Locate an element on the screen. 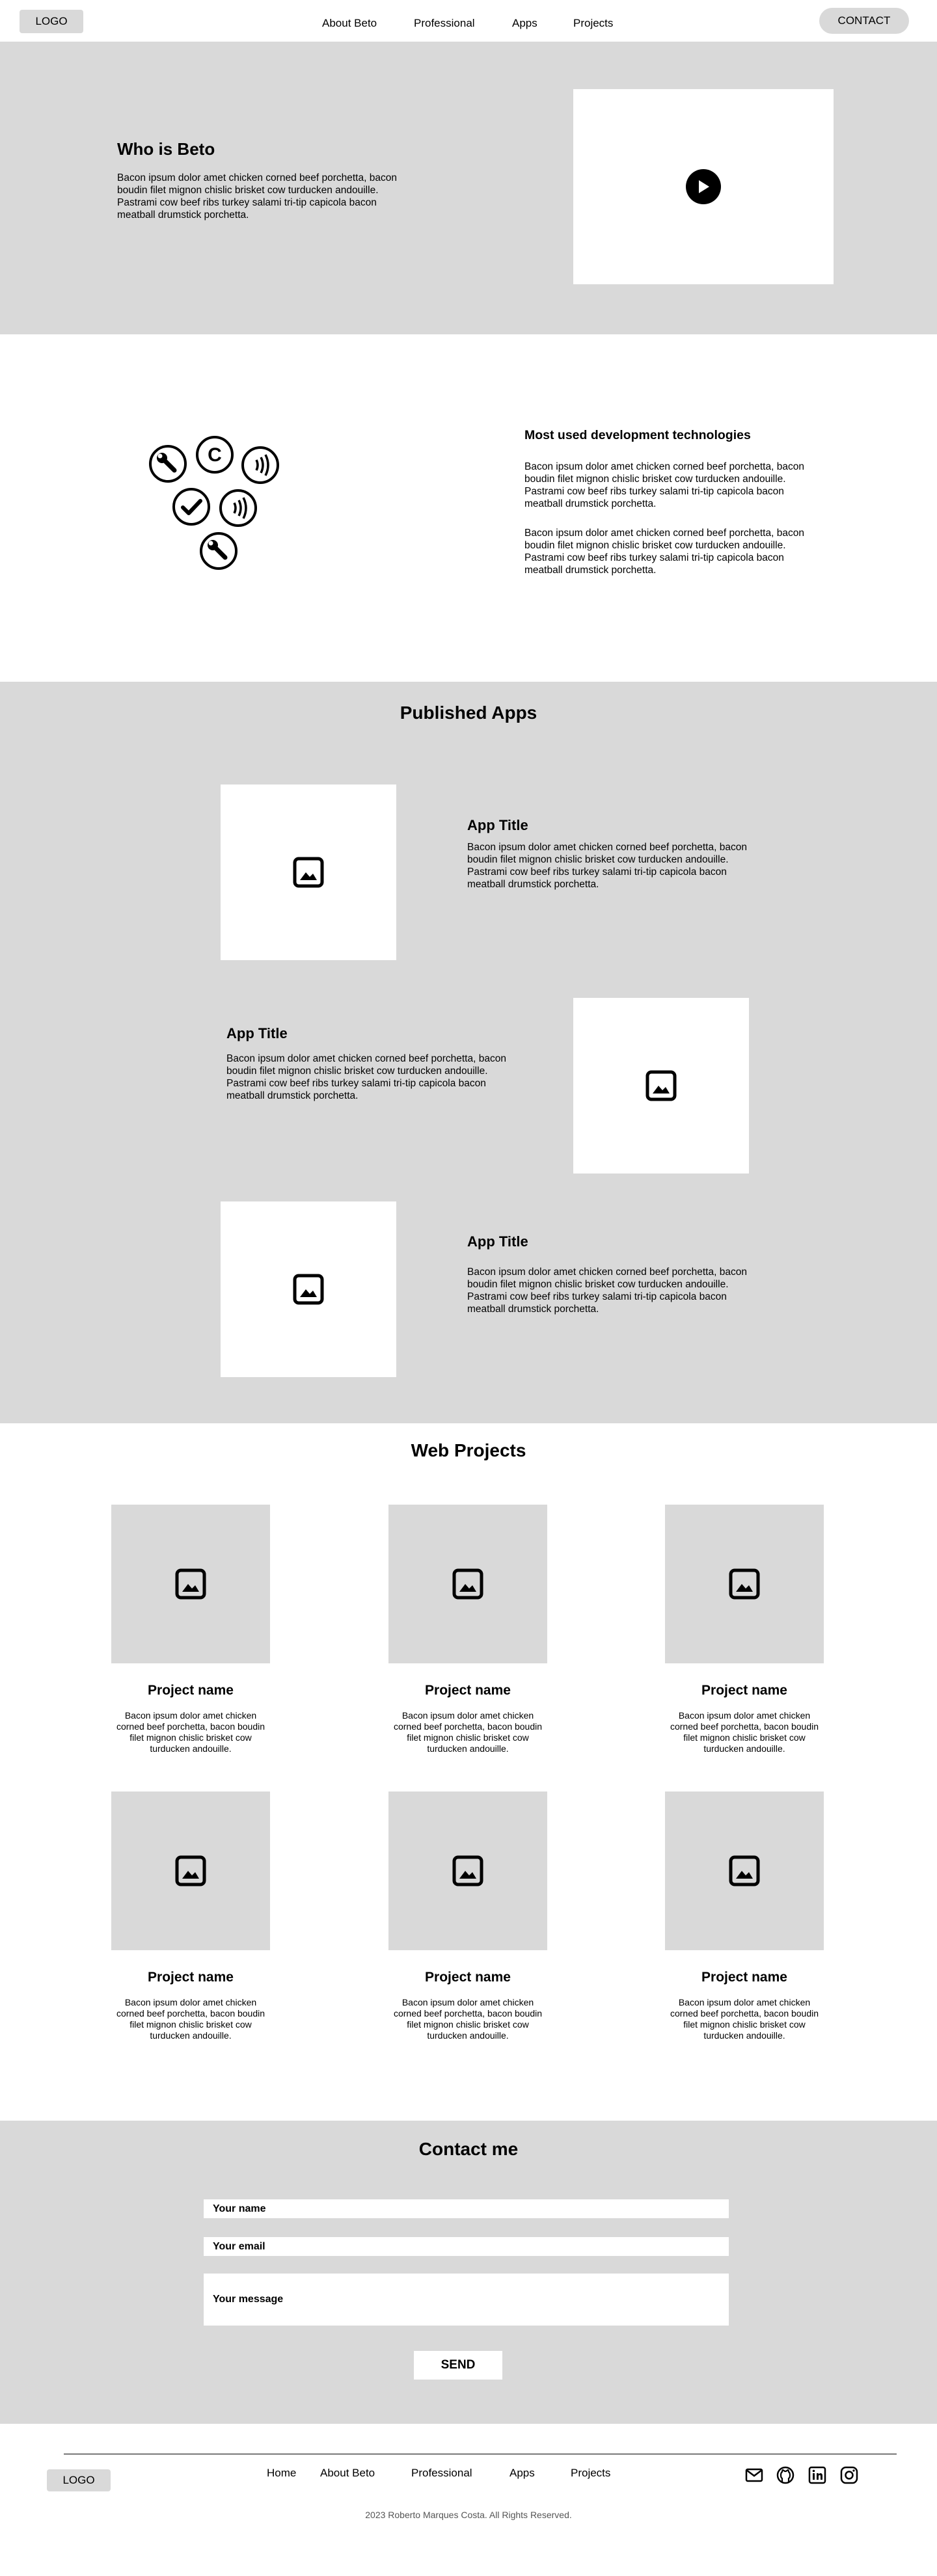 This screenshot has height=2576, width=937. play-icon is located at coordinates (704, 186).